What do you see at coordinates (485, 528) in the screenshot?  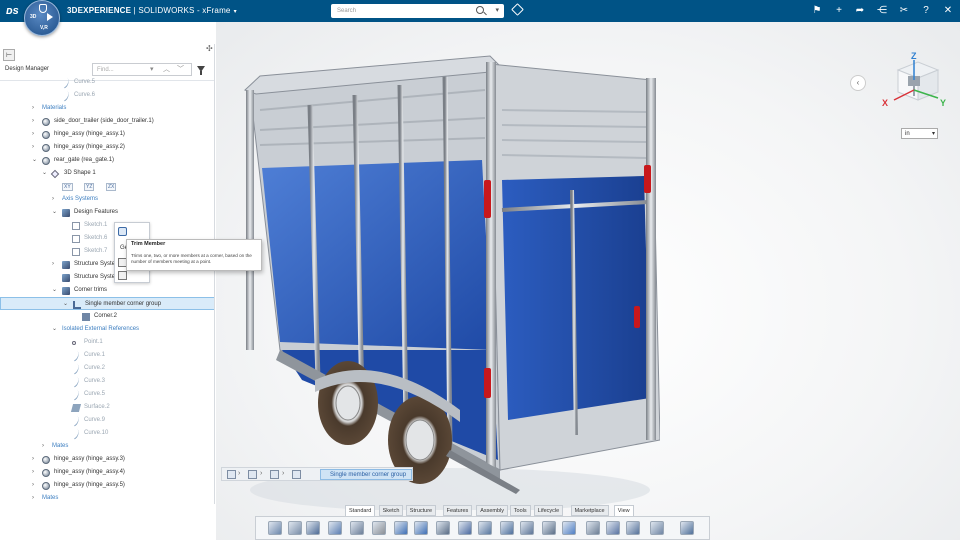 I see `zoom-icon` at bounding box center [485, 528].